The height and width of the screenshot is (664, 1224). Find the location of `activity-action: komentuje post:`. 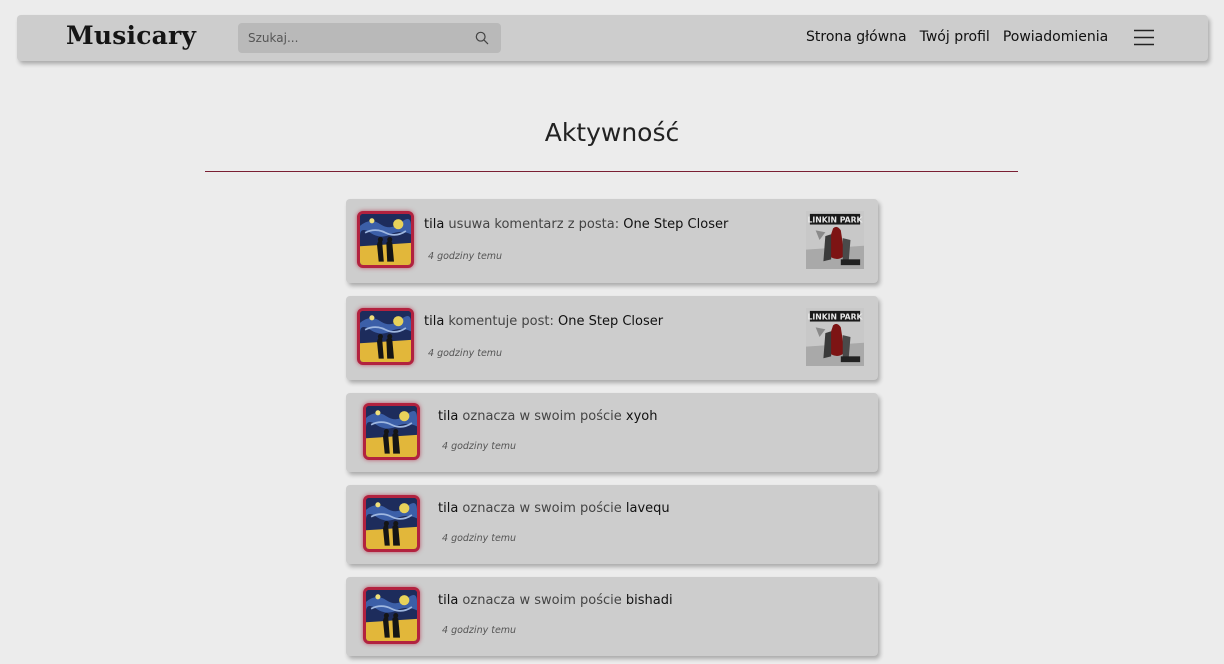

activity-action: komentuje post: is located at coordinates (501, 321).